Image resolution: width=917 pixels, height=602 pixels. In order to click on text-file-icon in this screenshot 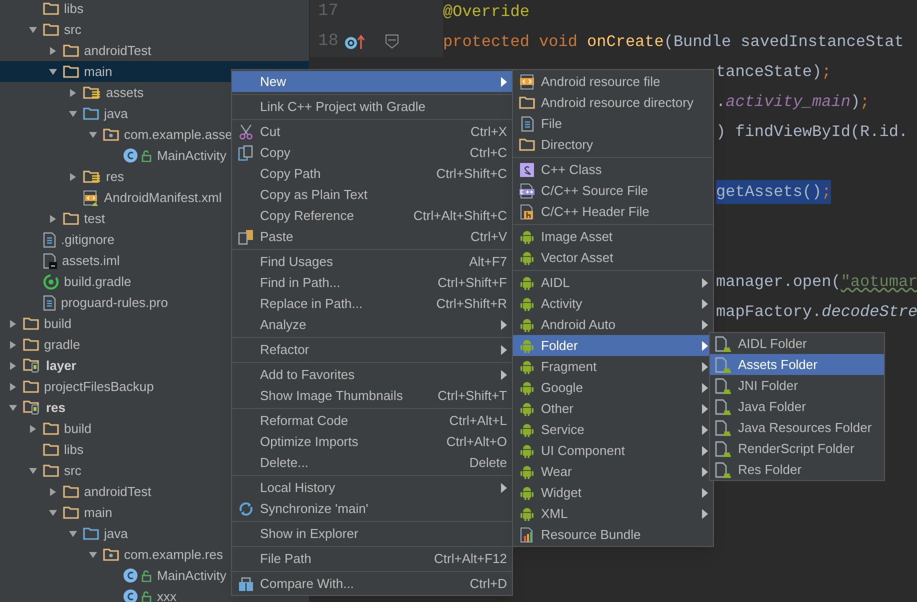, I will do `click(49, 302)`.